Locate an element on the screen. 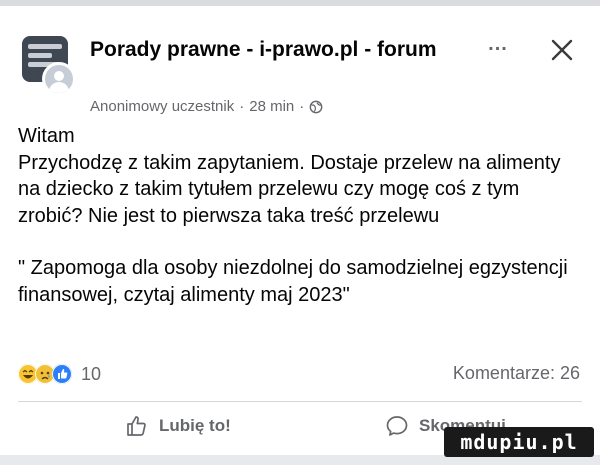 The image size is (600, 465). like-button: Lubię to! is located at coordinates (178, 426).